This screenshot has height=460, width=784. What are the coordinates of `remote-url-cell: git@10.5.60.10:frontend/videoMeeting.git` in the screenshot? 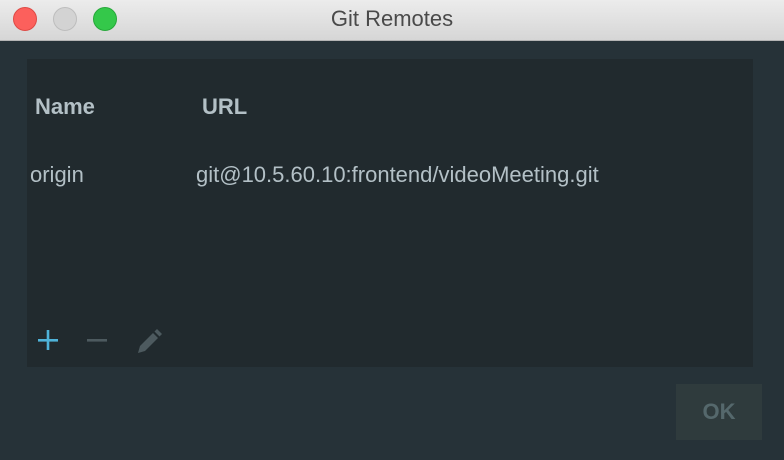 It's located at (397, 174).